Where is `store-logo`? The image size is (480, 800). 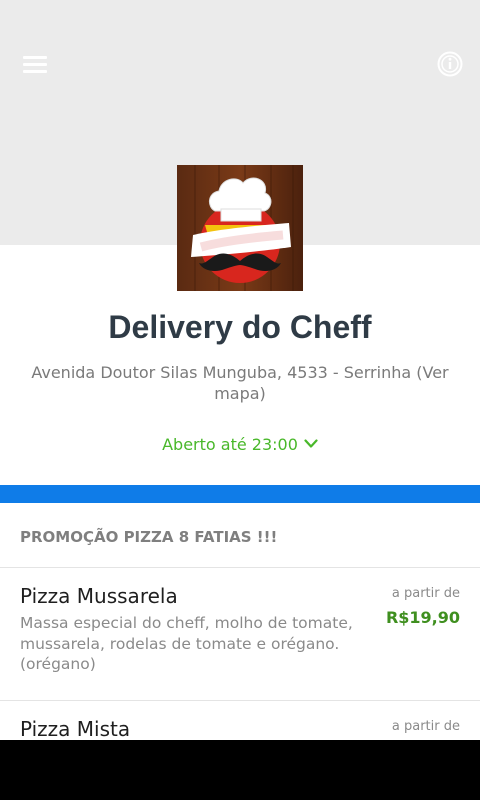 store-logo is located at coordinates (240, 228).